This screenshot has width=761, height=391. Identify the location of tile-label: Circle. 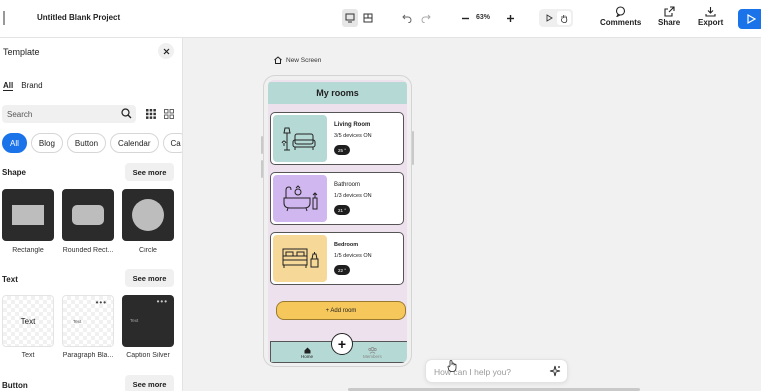
(148, 250).